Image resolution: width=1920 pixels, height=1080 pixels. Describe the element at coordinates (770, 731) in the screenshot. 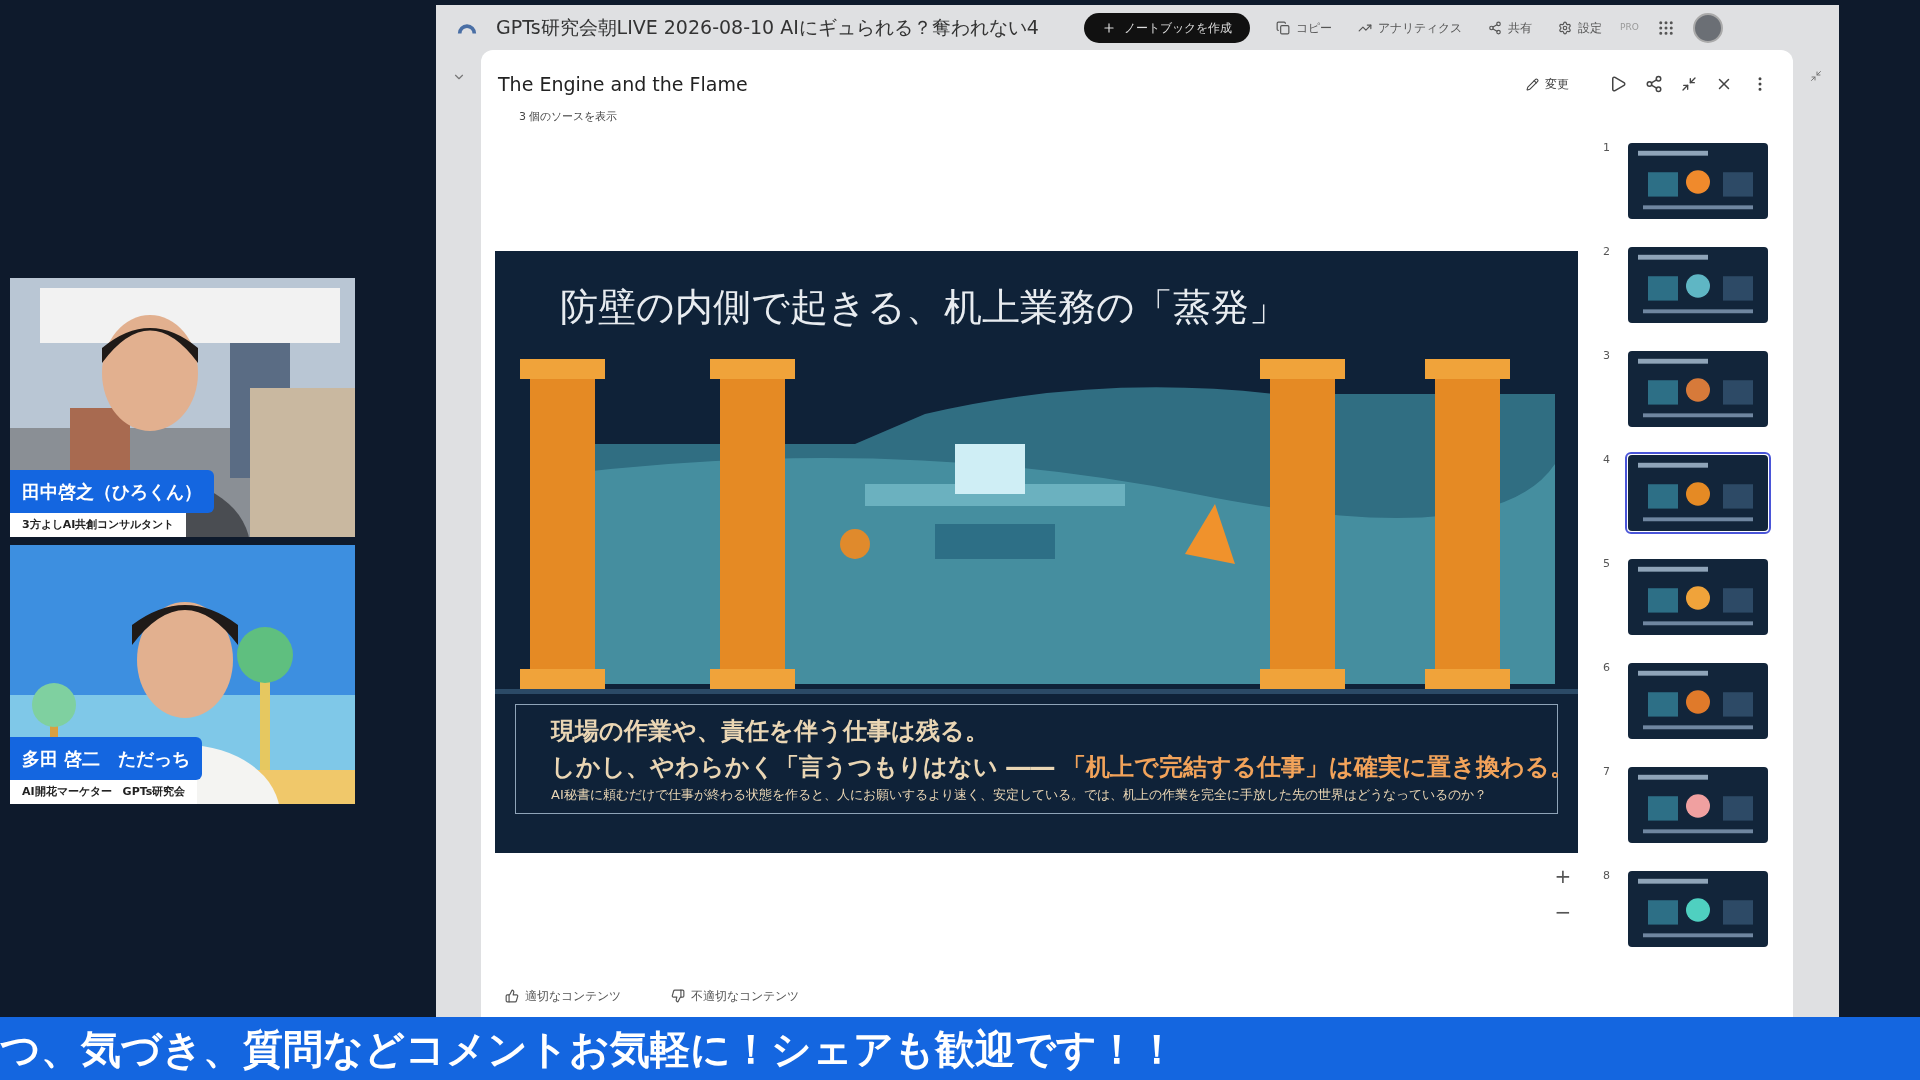

I see `caption-text: 現場の作業や、責任を伴う仕事は残る。` at that location.